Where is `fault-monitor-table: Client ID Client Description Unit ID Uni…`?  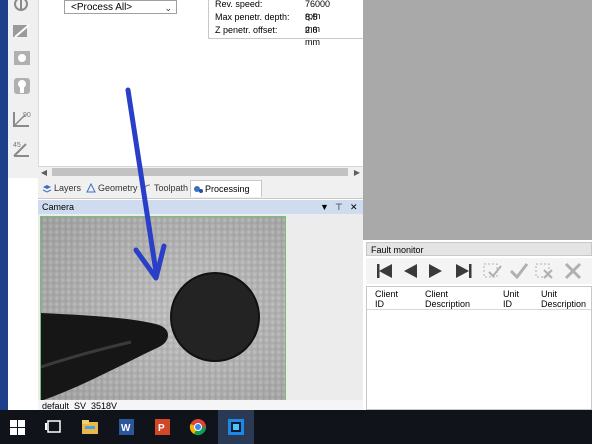
fault-monitor-table: Client ID Client Description Unit ID Uni… is located at coordinates (479, 348).